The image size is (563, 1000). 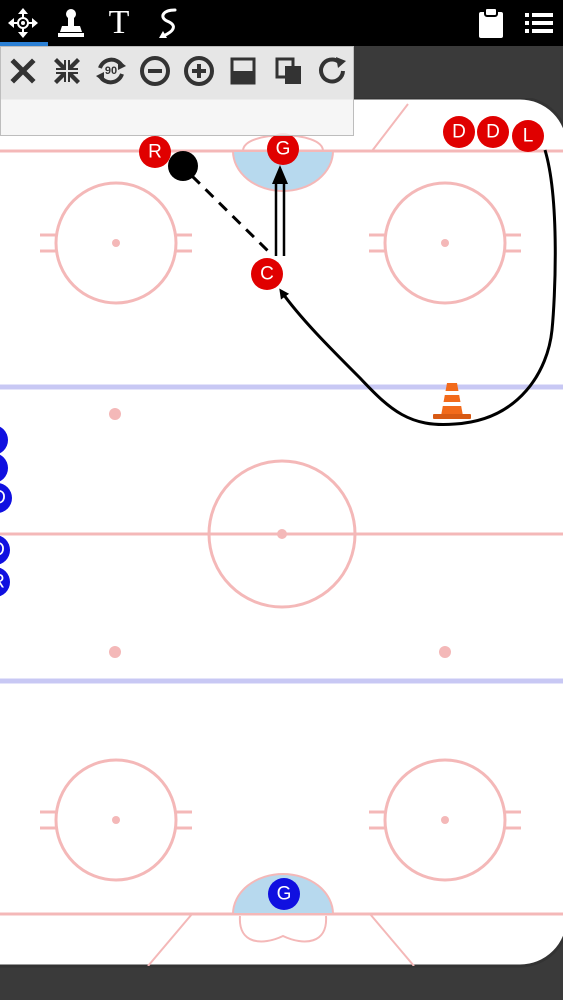 I want to click on half-rink-button, so click(x=243, y=71).